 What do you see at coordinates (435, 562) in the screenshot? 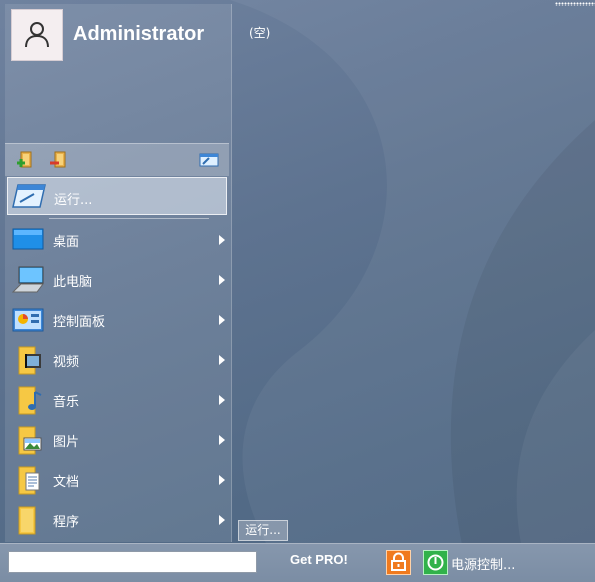
I see `power-icon` at bounding box center [435, 562].